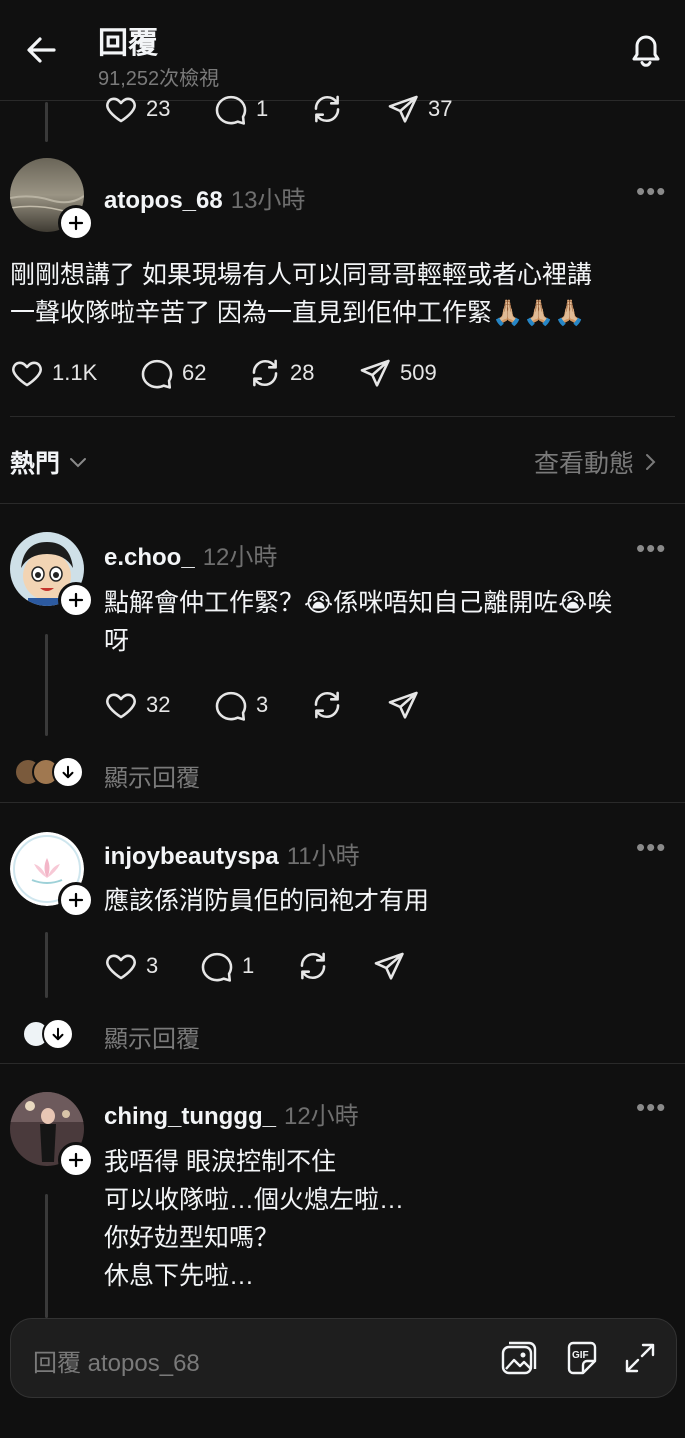  I want to click on repost-button: 28, so click(281, 373).